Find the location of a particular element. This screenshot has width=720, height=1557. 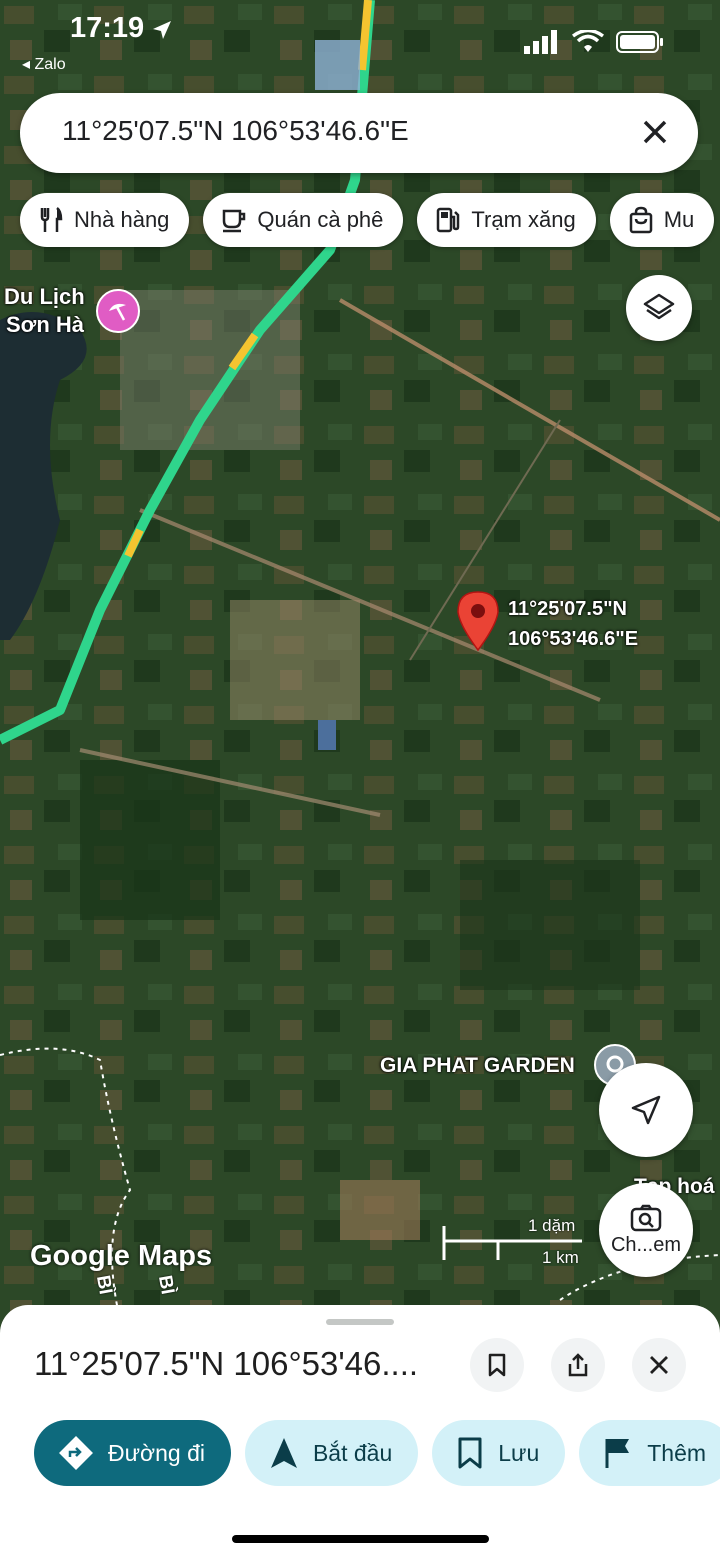

chip-label: Nhà hàng is located at coordinates (122, 219).